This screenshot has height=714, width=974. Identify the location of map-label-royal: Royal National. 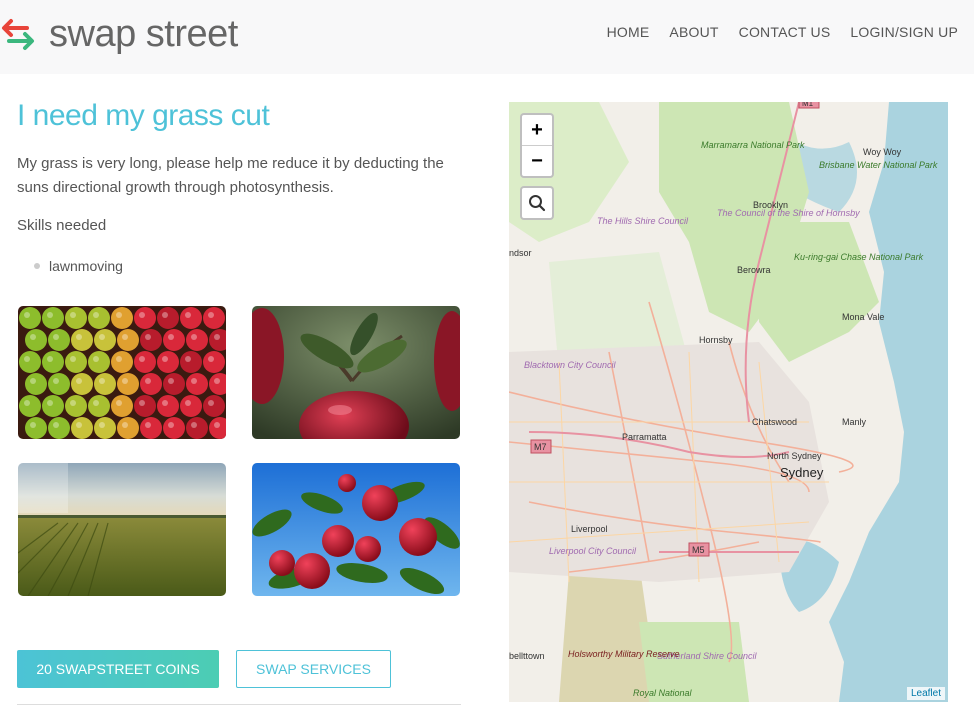
(663, 693).